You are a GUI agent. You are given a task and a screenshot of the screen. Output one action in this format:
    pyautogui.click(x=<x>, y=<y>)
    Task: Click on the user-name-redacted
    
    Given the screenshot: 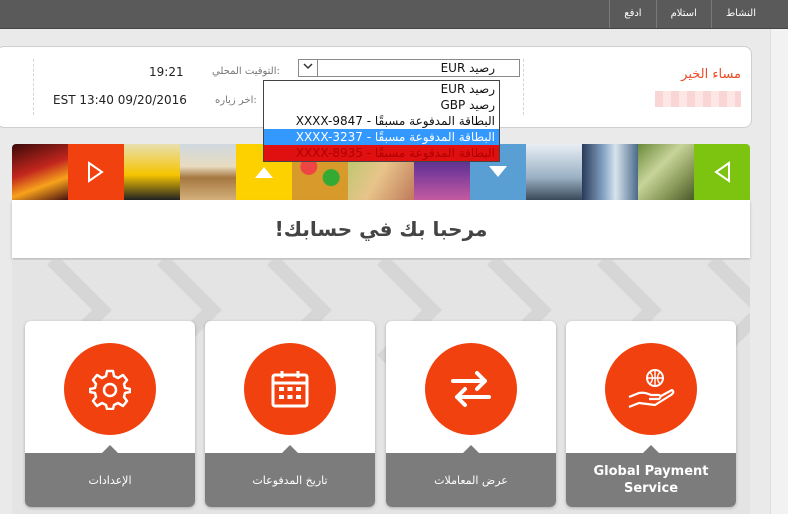 What is the action you would take?
    pyautogui.click(x=698, y=99)
    